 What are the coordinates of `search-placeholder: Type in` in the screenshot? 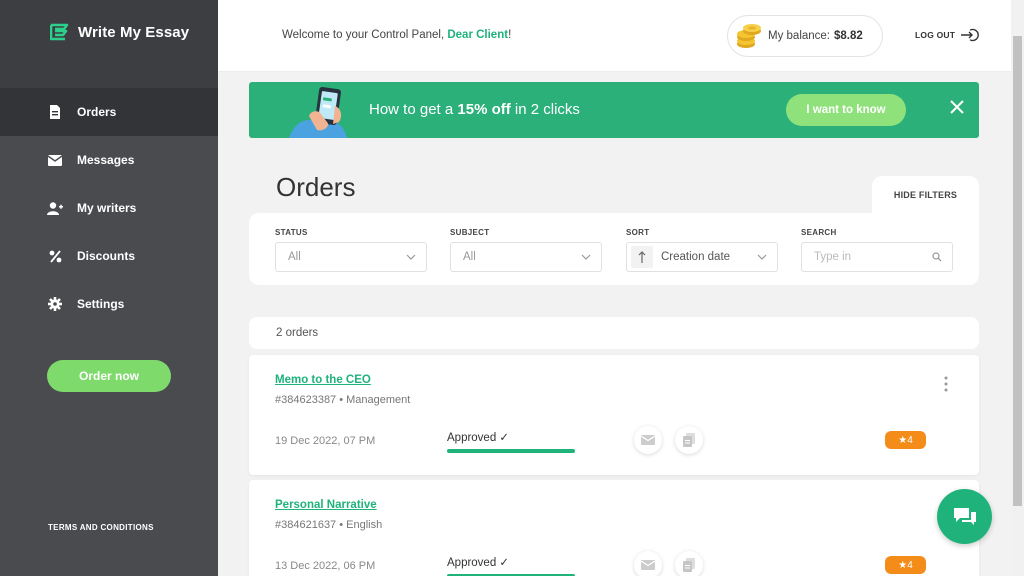 It's located at (833, 257).